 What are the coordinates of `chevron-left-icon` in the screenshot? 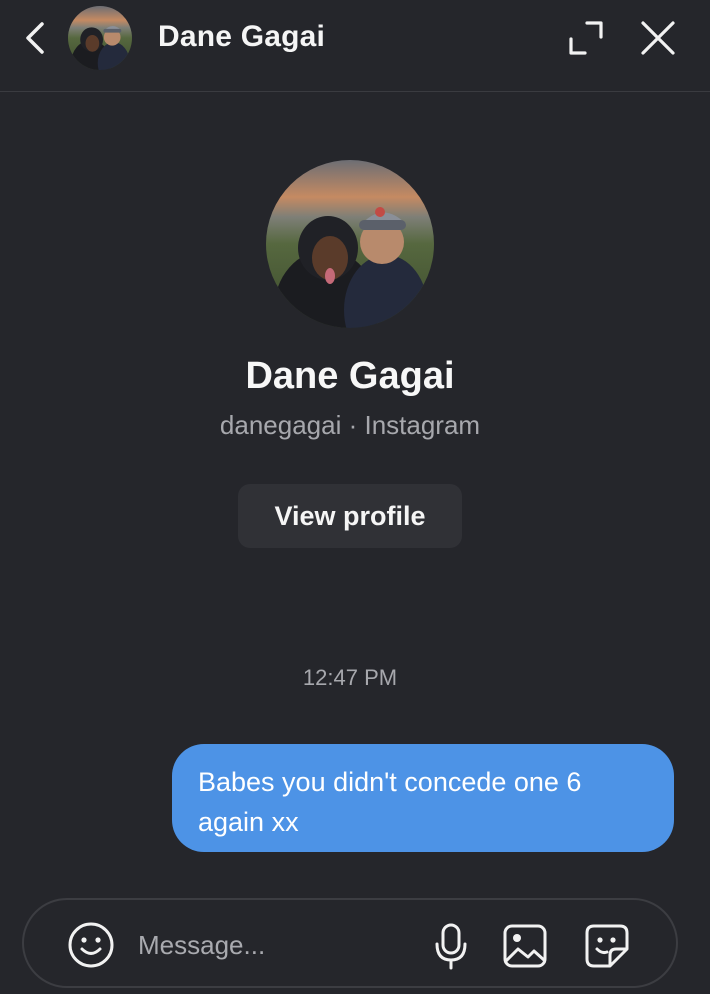 It's located at (35, 38).